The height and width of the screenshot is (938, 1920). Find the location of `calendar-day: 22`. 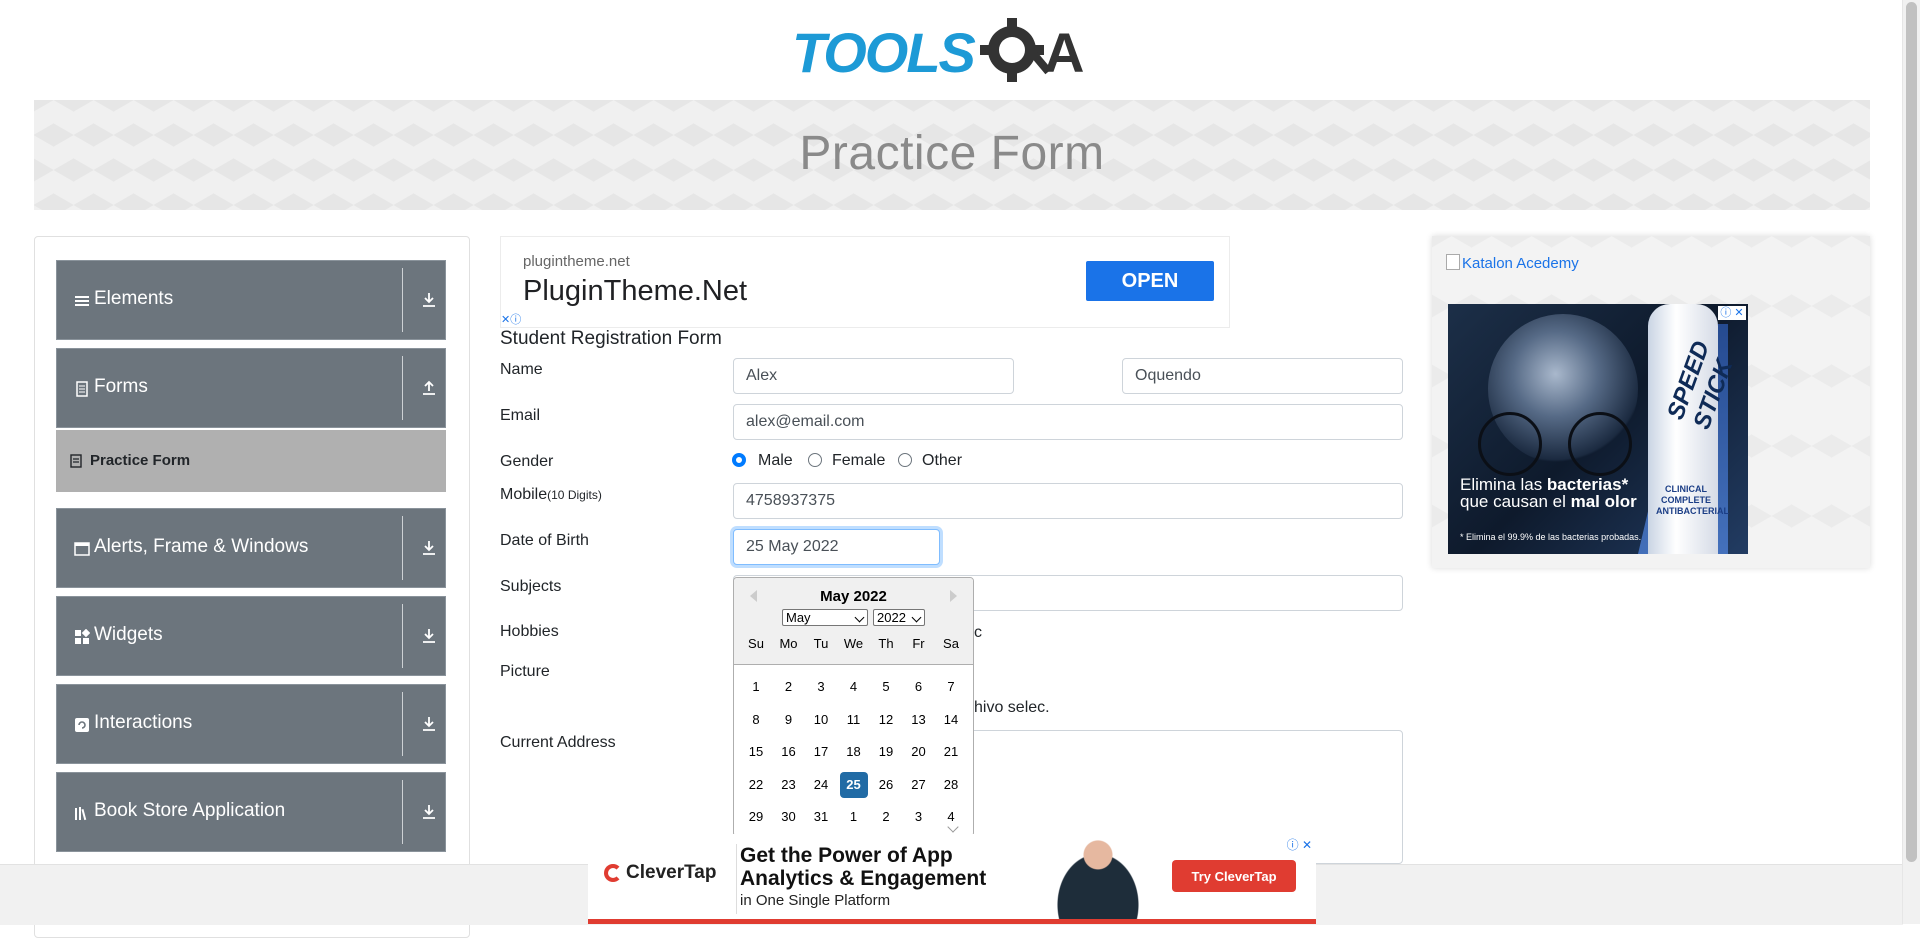

calendar-day: 22 is located at coordinates (756, 785).